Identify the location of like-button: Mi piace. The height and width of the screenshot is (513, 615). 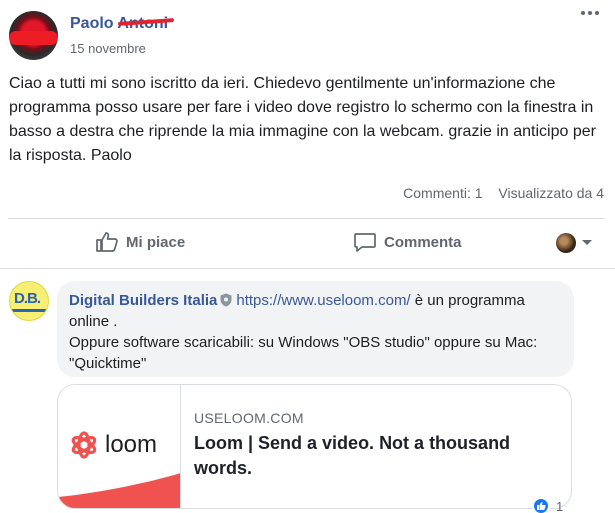
(140, 242).